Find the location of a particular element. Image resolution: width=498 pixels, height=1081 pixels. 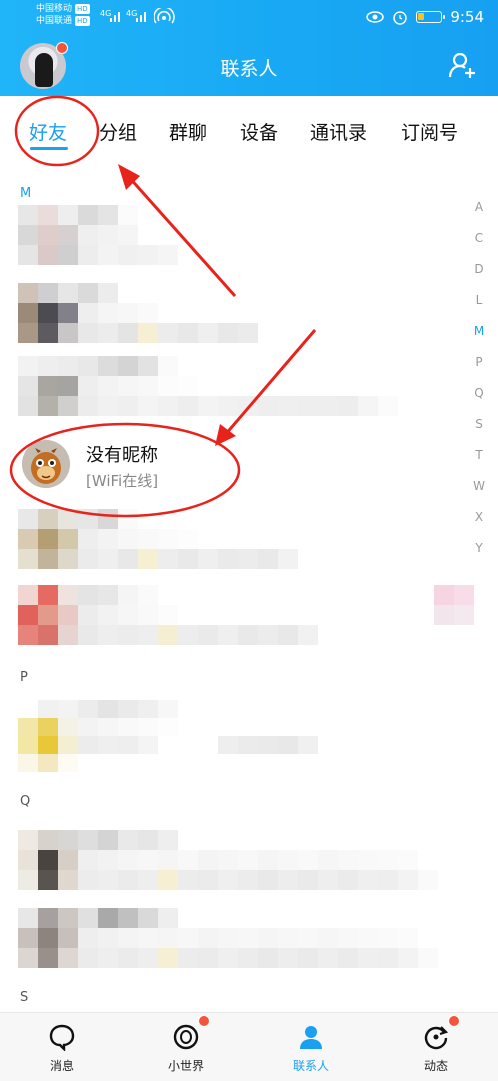

nav-contacts: 联系人 is located at coordinates (311, 1047).